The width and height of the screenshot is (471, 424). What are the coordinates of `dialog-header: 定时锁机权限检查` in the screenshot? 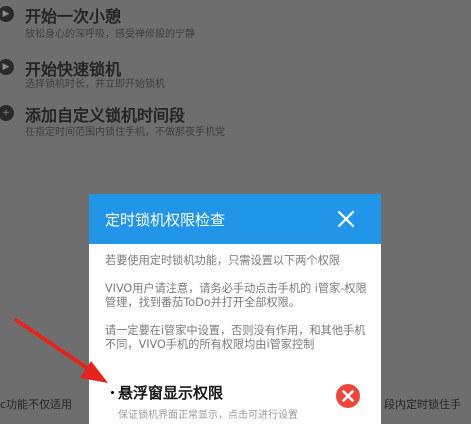 It's located at (235, 219).